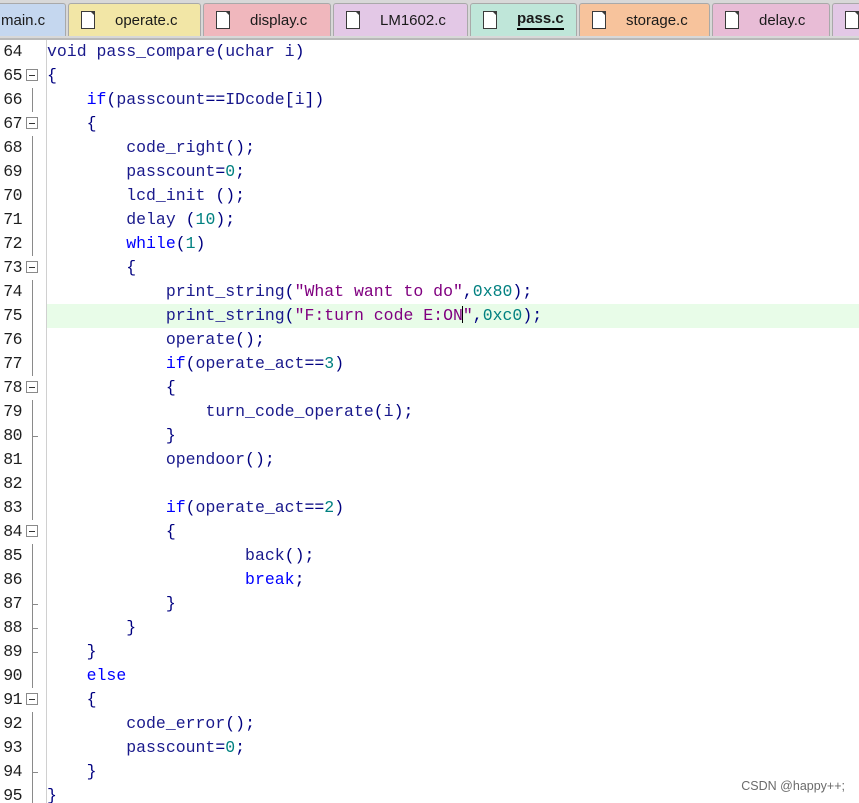 This screenshot has height=803, width=859. I want to click on code-line: 85 back();, so click(429, 556).